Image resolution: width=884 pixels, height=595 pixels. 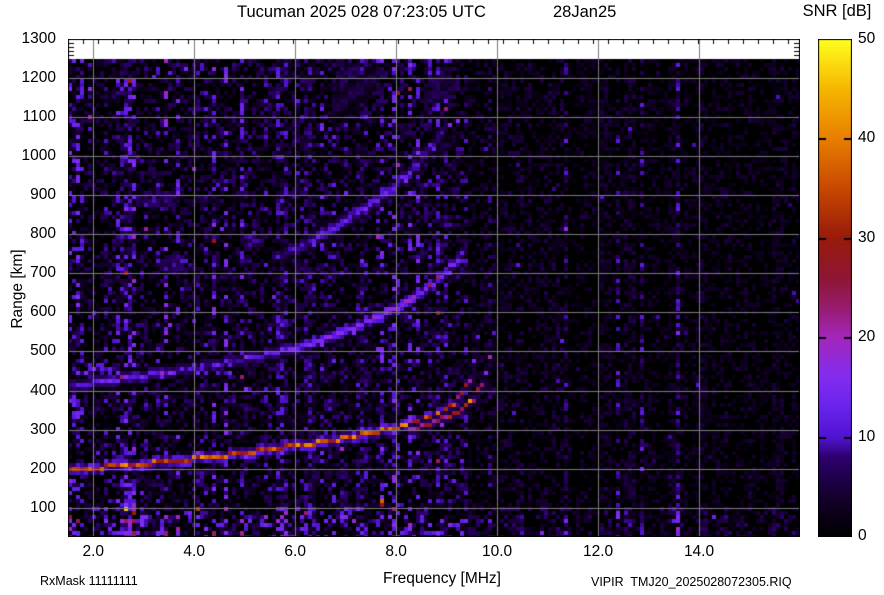 I want to click on y-tick-label: 900, so click(x=43, y=195).